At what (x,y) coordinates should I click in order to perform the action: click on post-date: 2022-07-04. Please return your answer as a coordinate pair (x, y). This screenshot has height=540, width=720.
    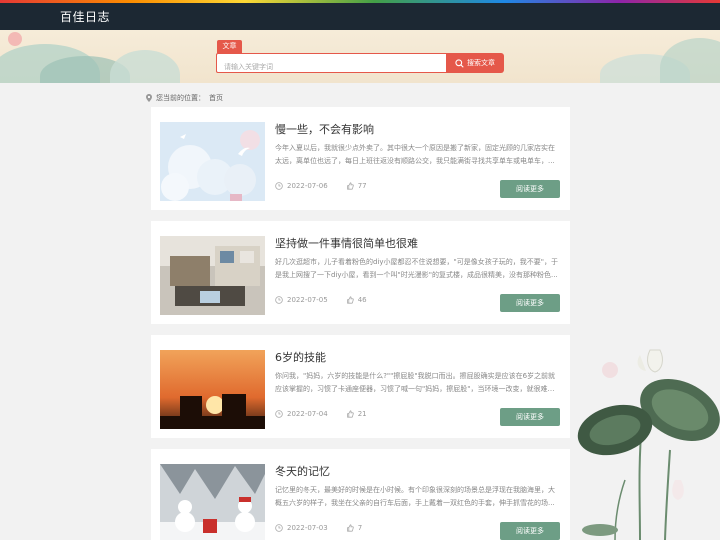
    Looking at the image, I should click on (307, 414).